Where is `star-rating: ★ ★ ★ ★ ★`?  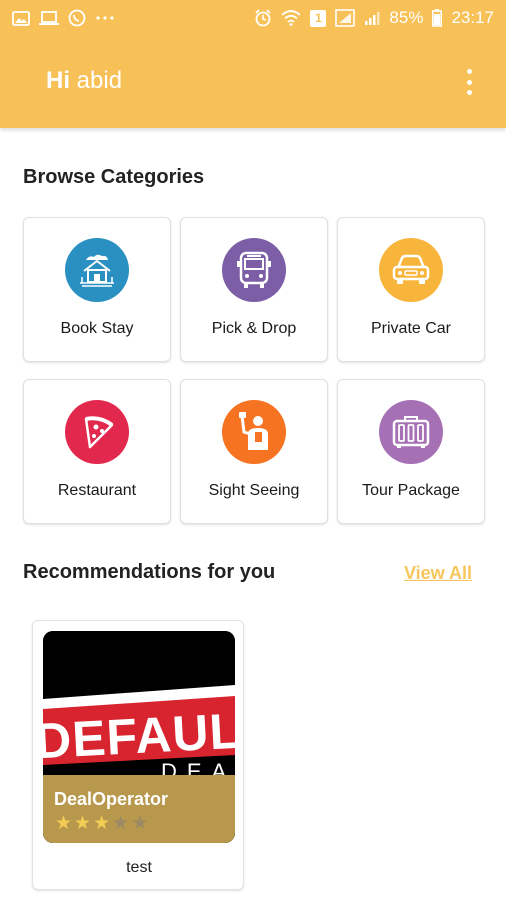
star-rating: ★ ★ ★ ★ ★ is located at coordinates (101, 823).